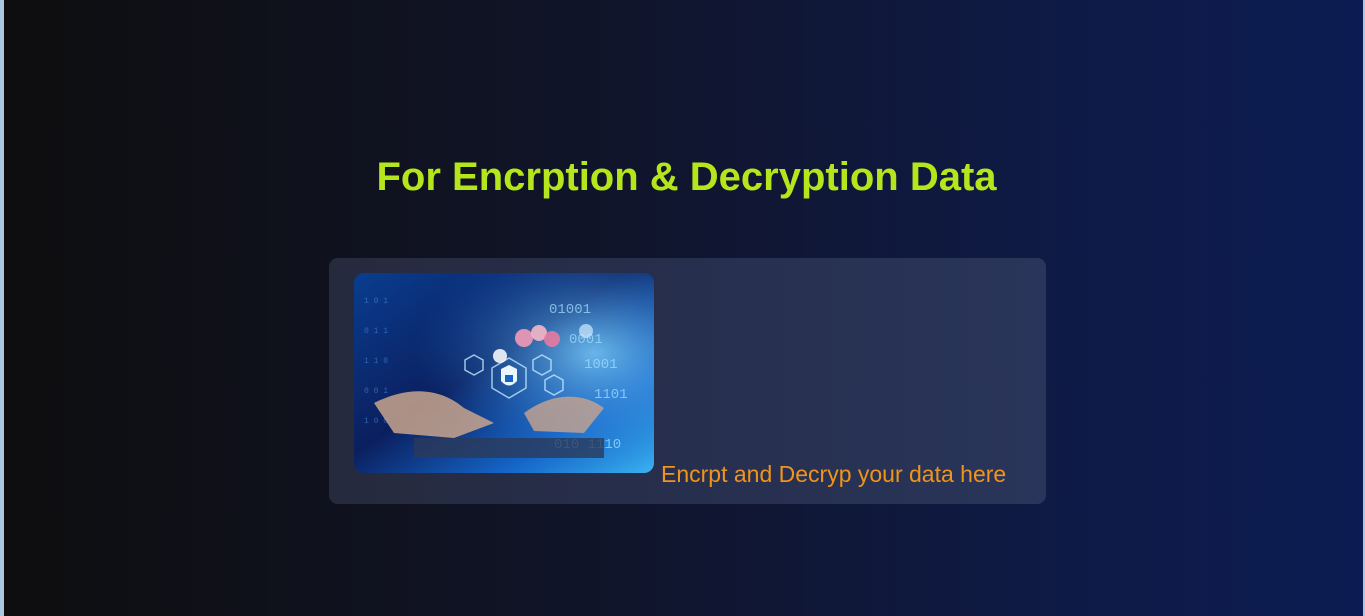  What do you see at coordinates (601, 365) in the screenshot?
I see `svg-text: 1001` at bounding box center [601, 365].